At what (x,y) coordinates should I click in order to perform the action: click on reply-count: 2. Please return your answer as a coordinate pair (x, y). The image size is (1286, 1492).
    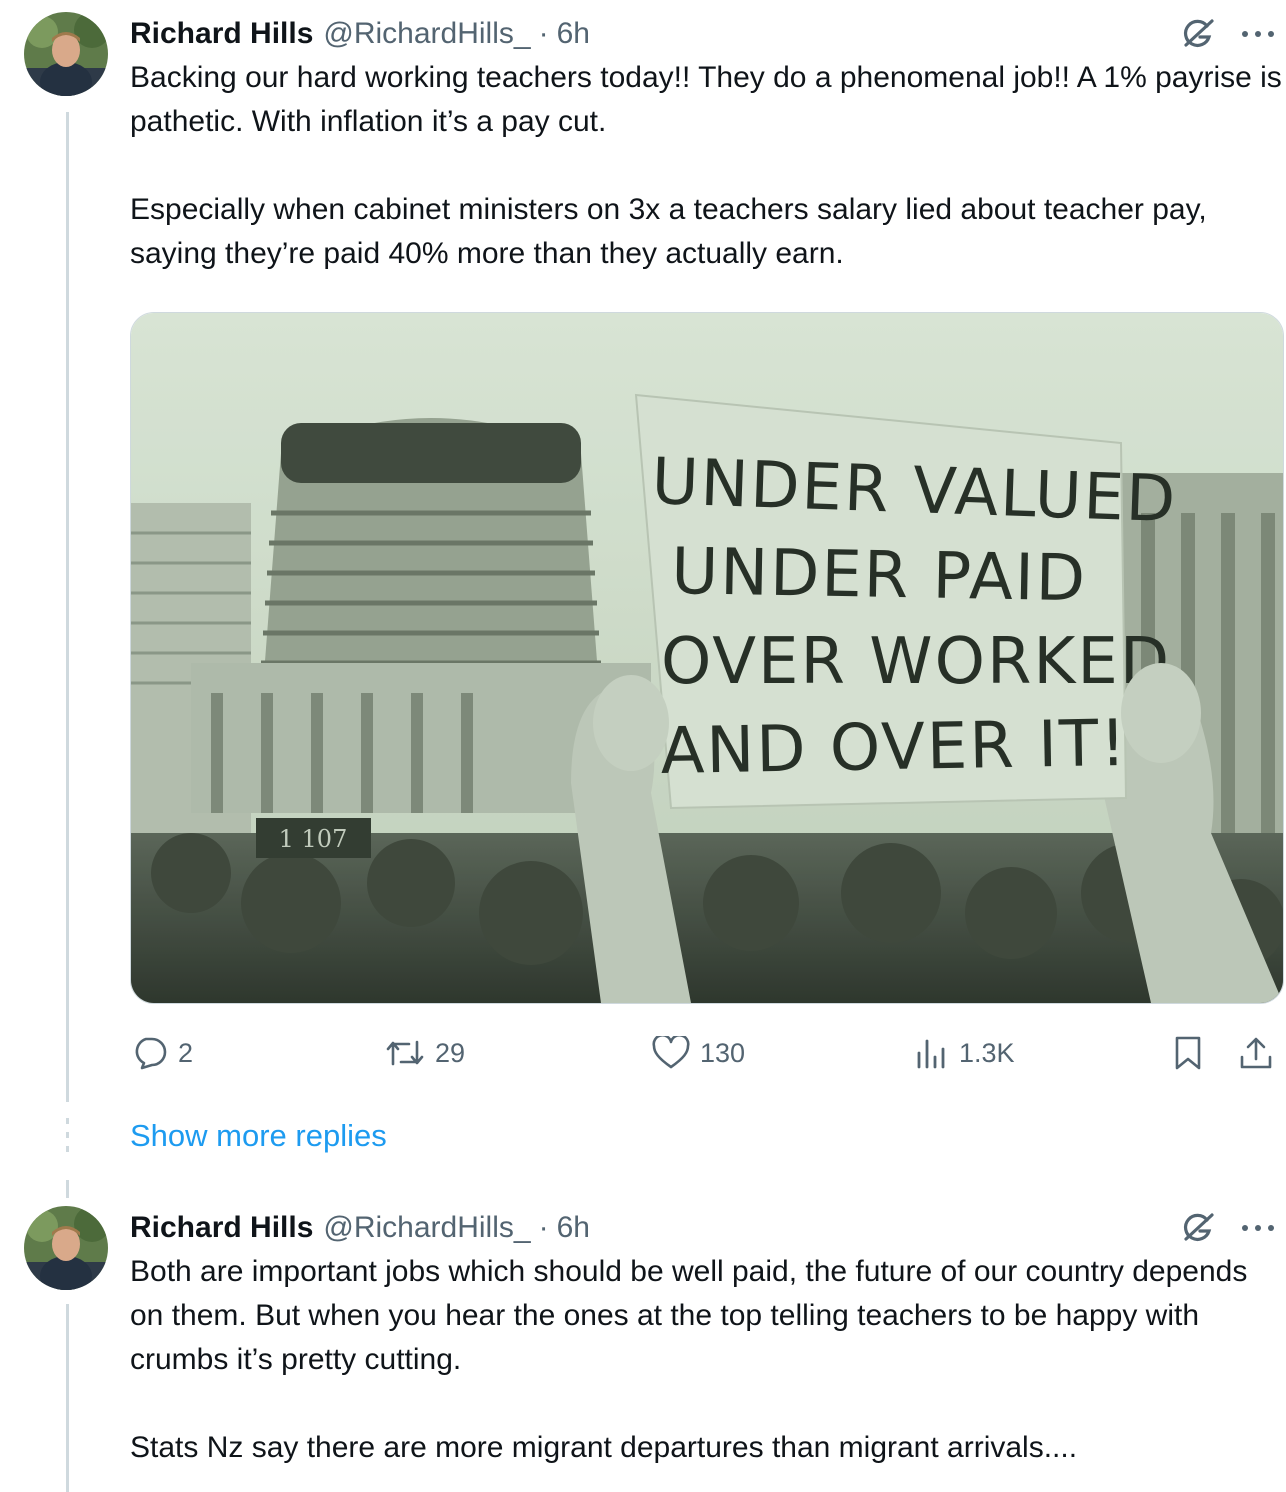
    Looking at the image, I should click on (186, 1052).